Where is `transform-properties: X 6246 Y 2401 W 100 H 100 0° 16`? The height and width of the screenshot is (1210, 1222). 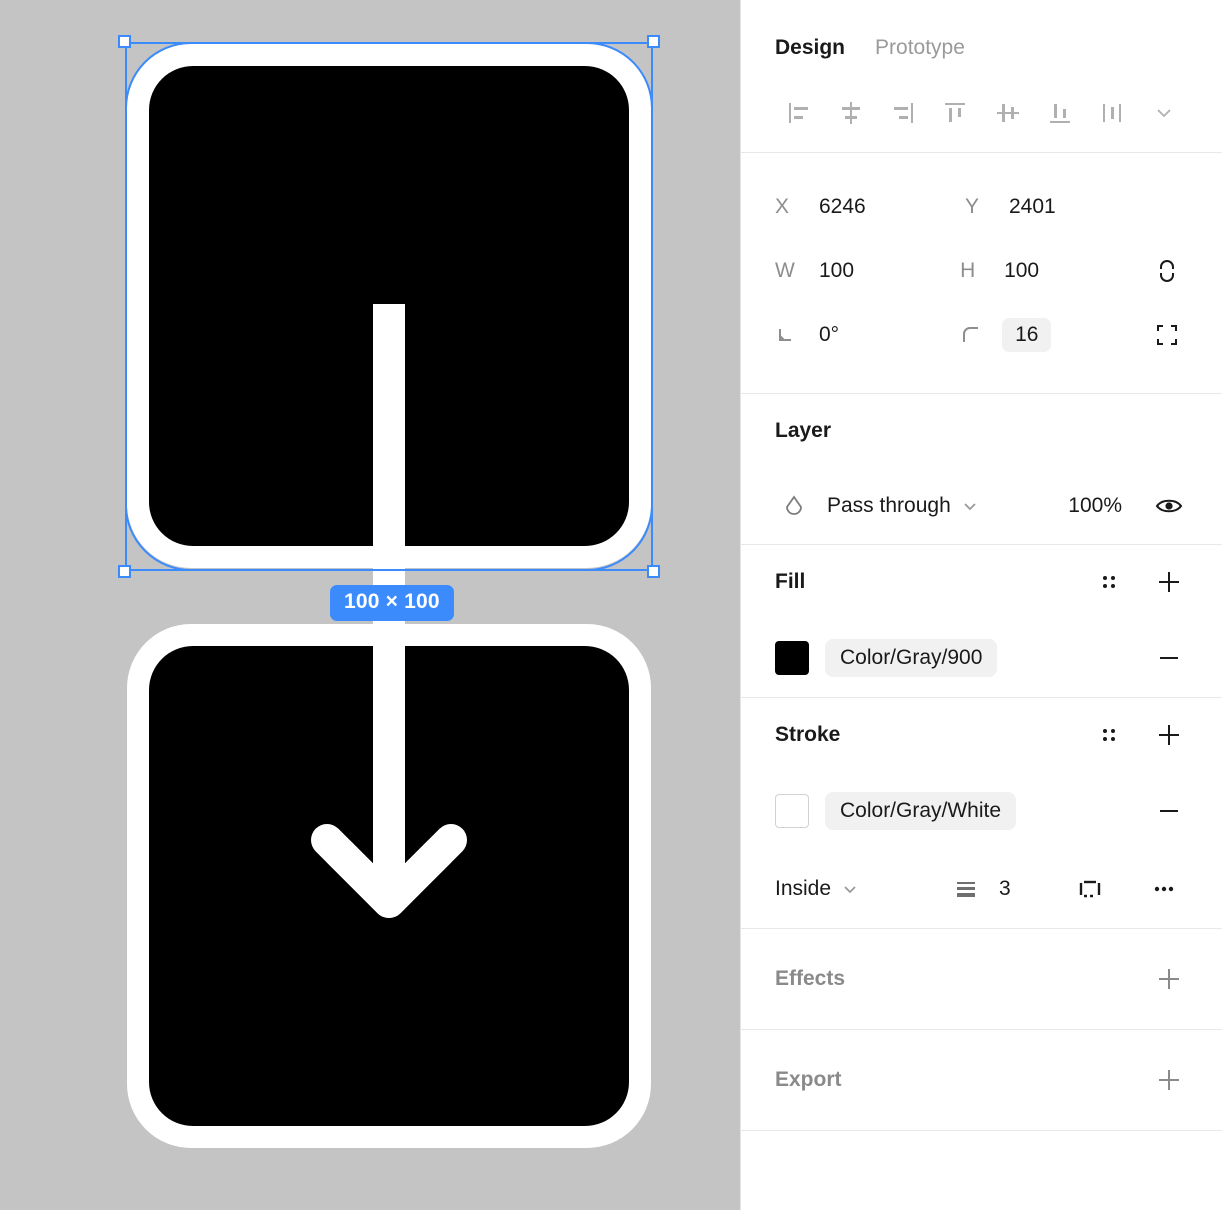
transform-properties: X 6246 Y 2401 W 100 H 100 0° 16 is located at coordinates (981, 273).